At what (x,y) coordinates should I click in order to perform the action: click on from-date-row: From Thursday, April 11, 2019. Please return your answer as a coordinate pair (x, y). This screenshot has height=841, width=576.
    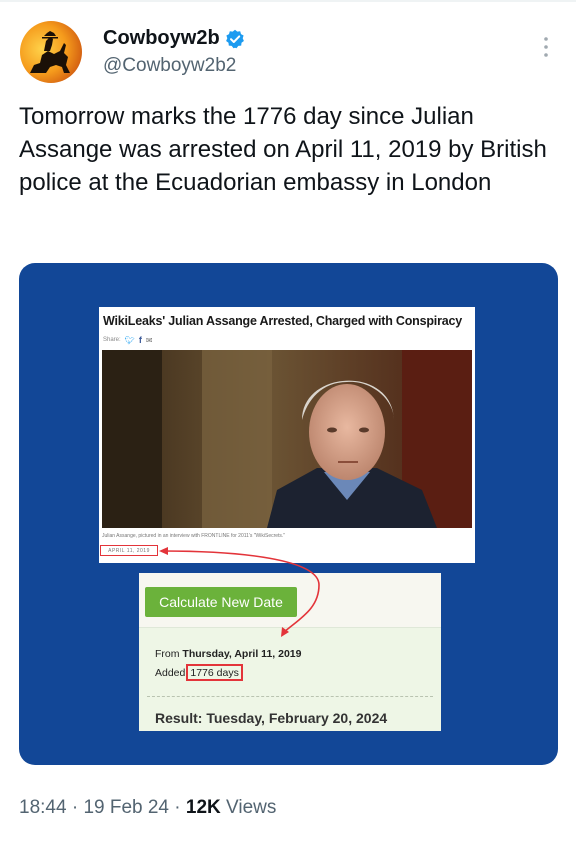
    Looking at the image, I should click on (228, 654).